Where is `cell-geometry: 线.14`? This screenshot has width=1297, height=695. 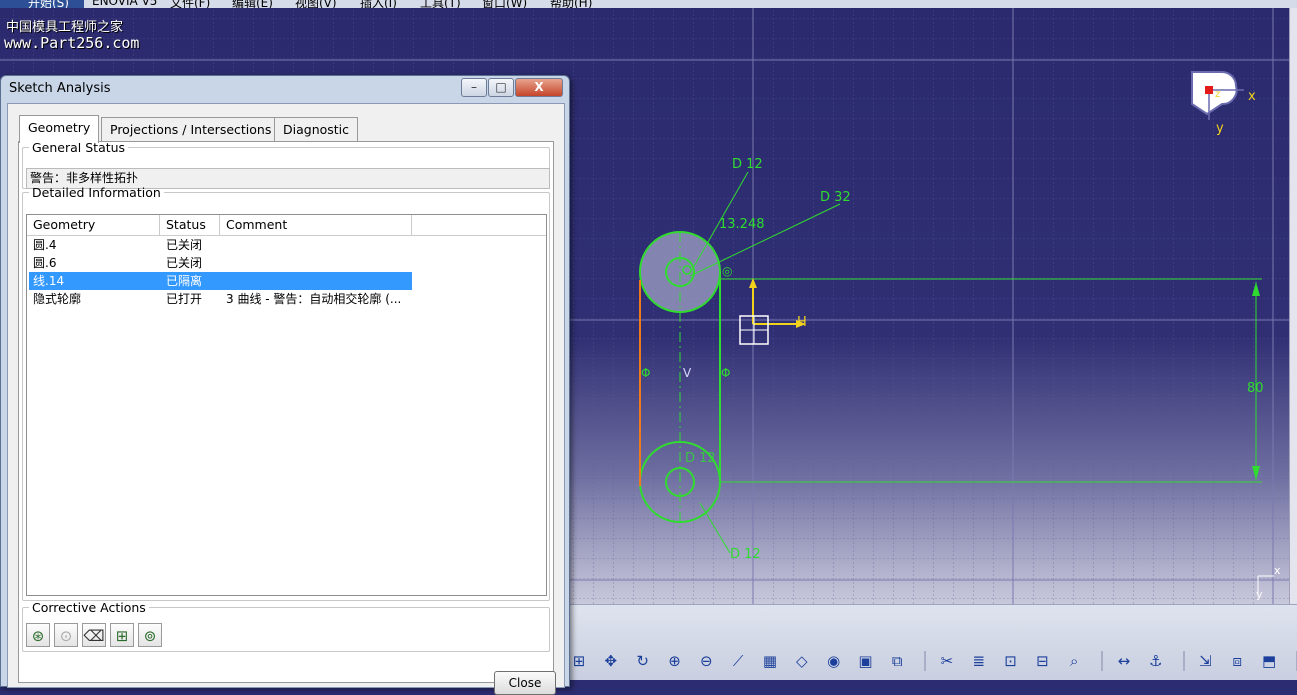
cell-geometry: 线.14 is located at coordinates (49, 281).